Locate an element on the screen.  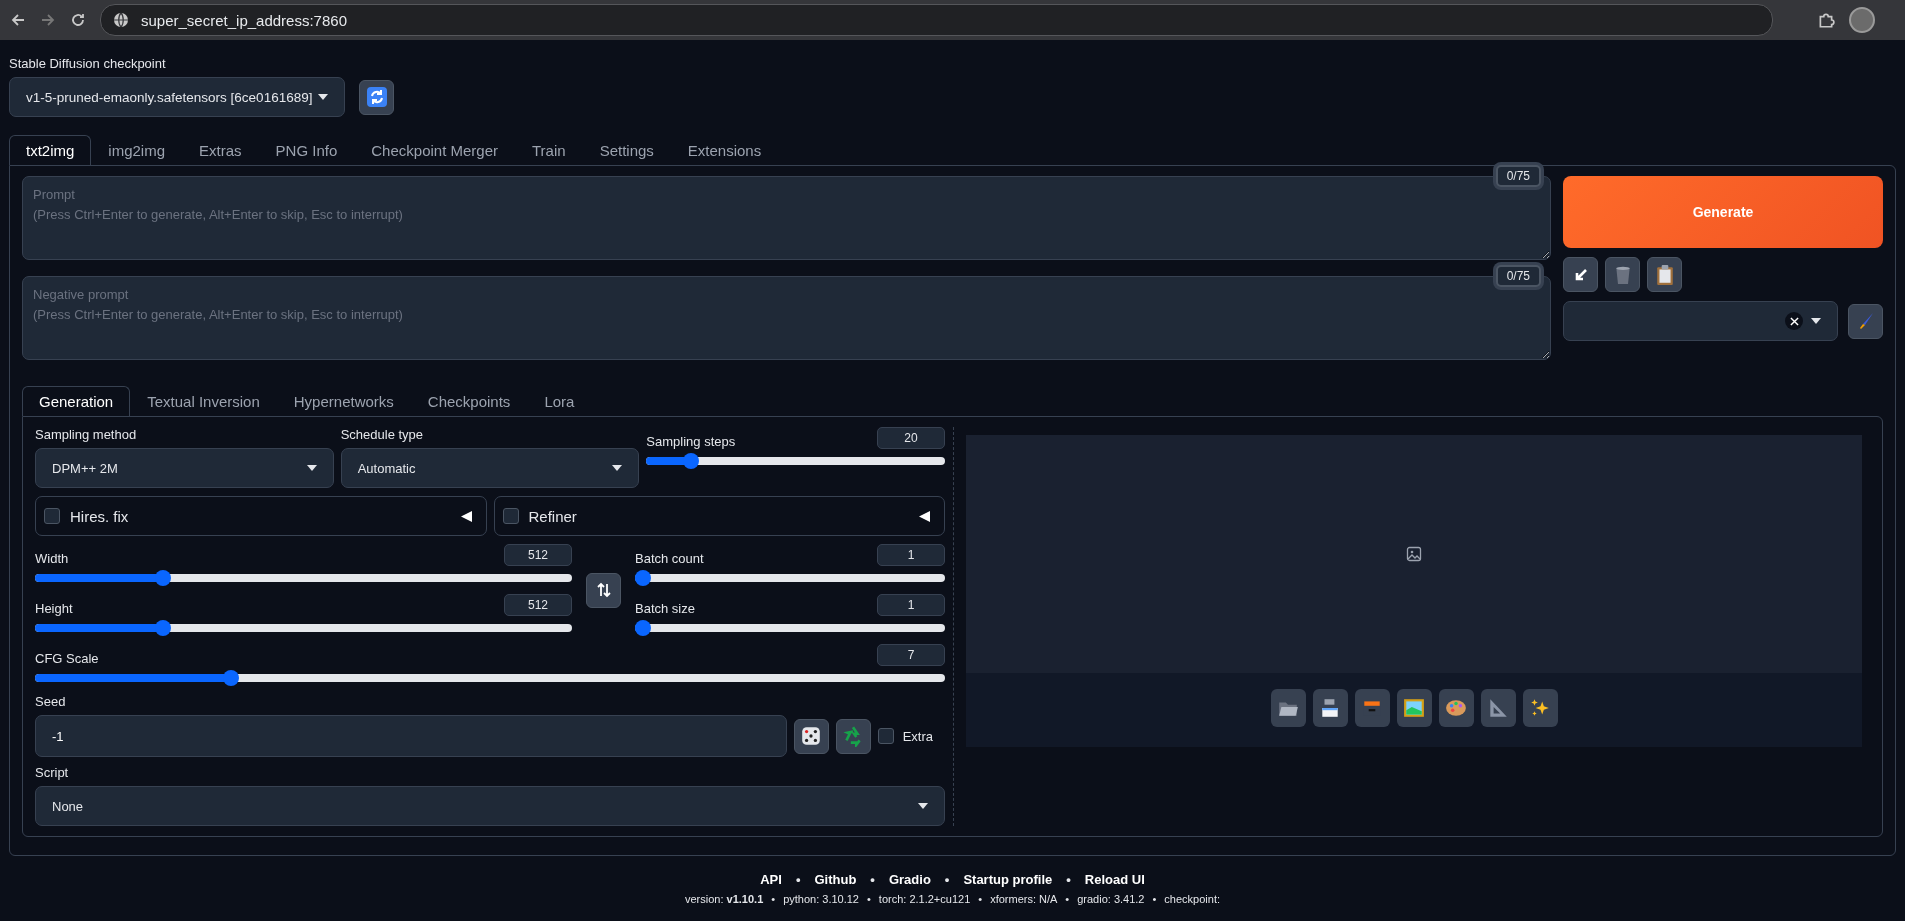
version-info: checkpoint: is located at coordinates (1192, 899).